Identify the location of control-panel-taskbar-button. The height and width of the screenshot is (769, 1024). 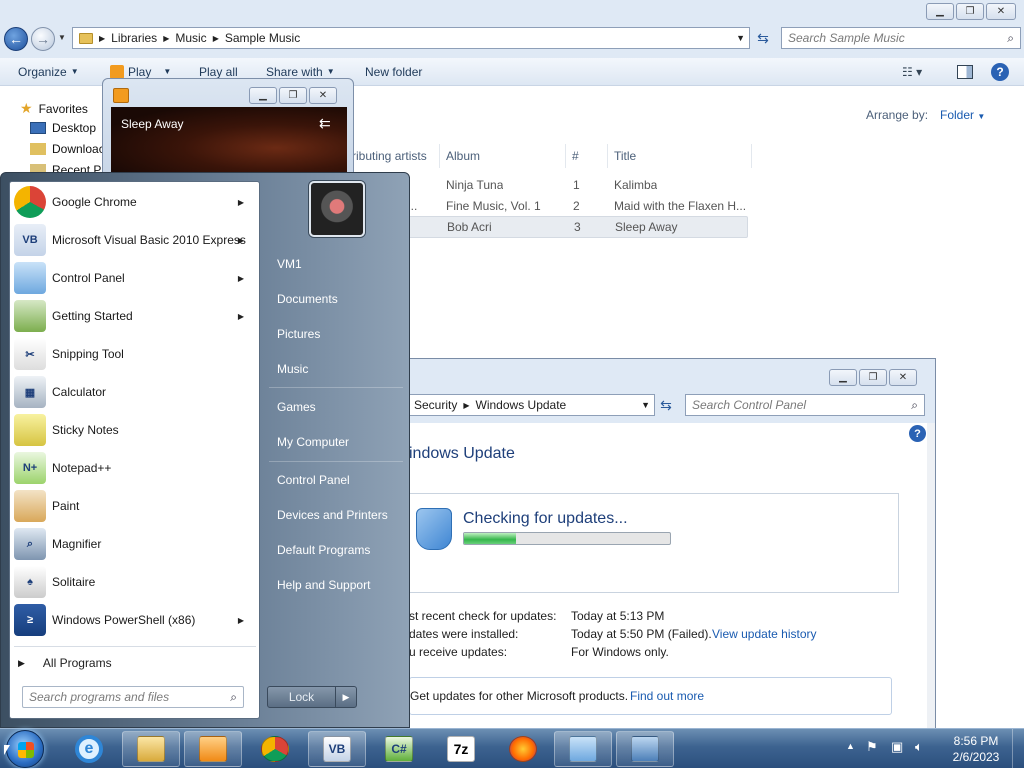
(583, 749).